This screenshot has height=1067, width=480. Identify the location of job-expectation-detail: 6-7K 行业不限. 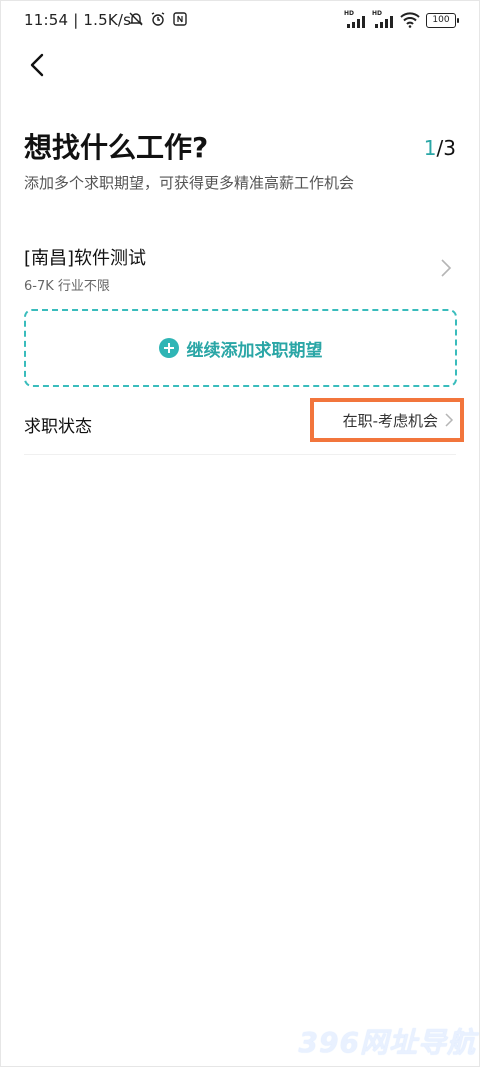
(67, 286).